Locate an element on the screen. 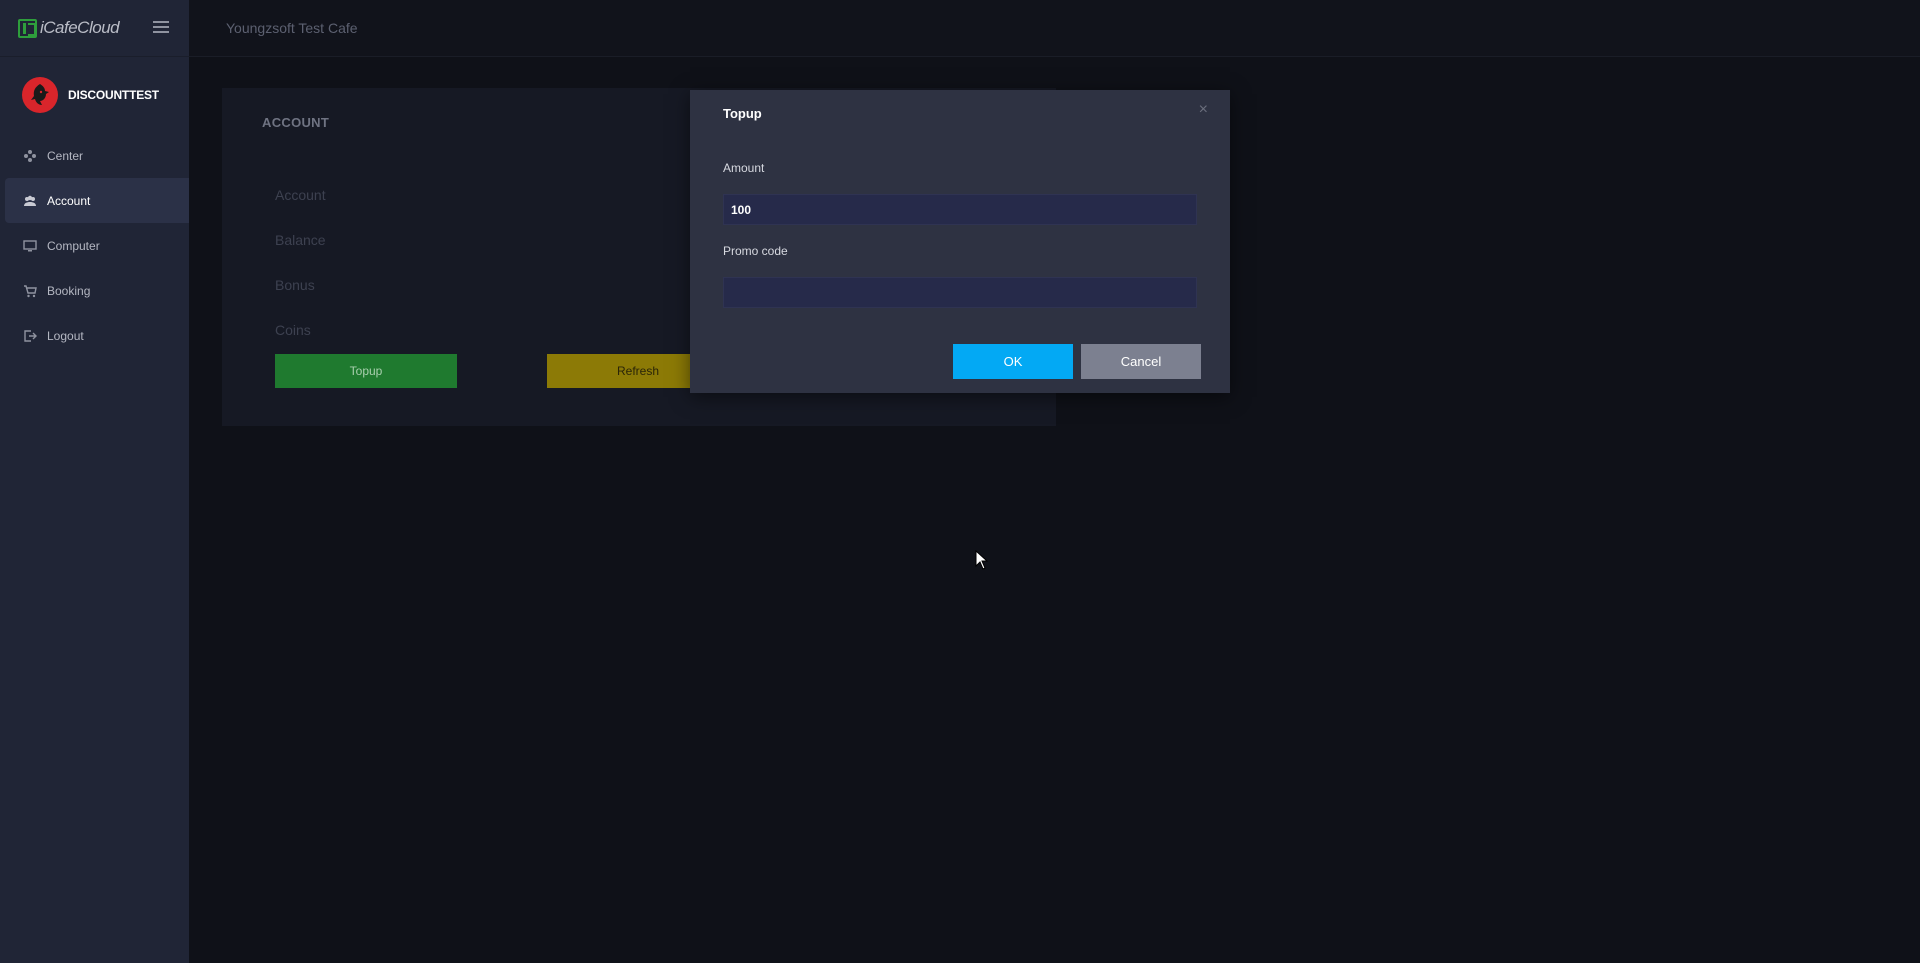  dialog-title: Topup is located at coordinates (742, 113).